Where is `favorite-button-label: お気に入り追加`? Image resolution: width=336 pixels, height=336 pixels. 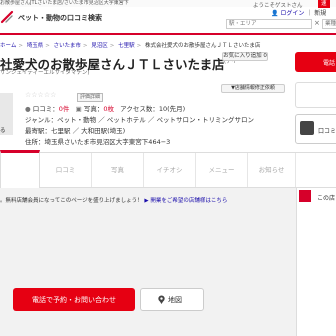 favorite-button-label: お気に入り追加 is located at coordinates (242, 56).